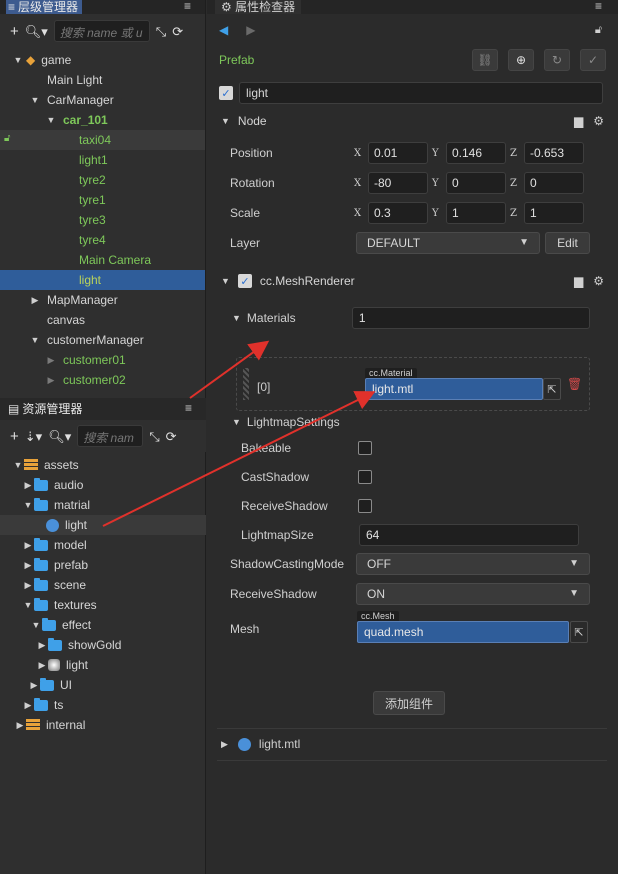 Image resolution: width=618 pixels, height=874 pixels. What do you see at coordinates (473, 564) in the screenshot?
I see `shadowcasting-select: OFF ▼` at bounding box center [473, 564].